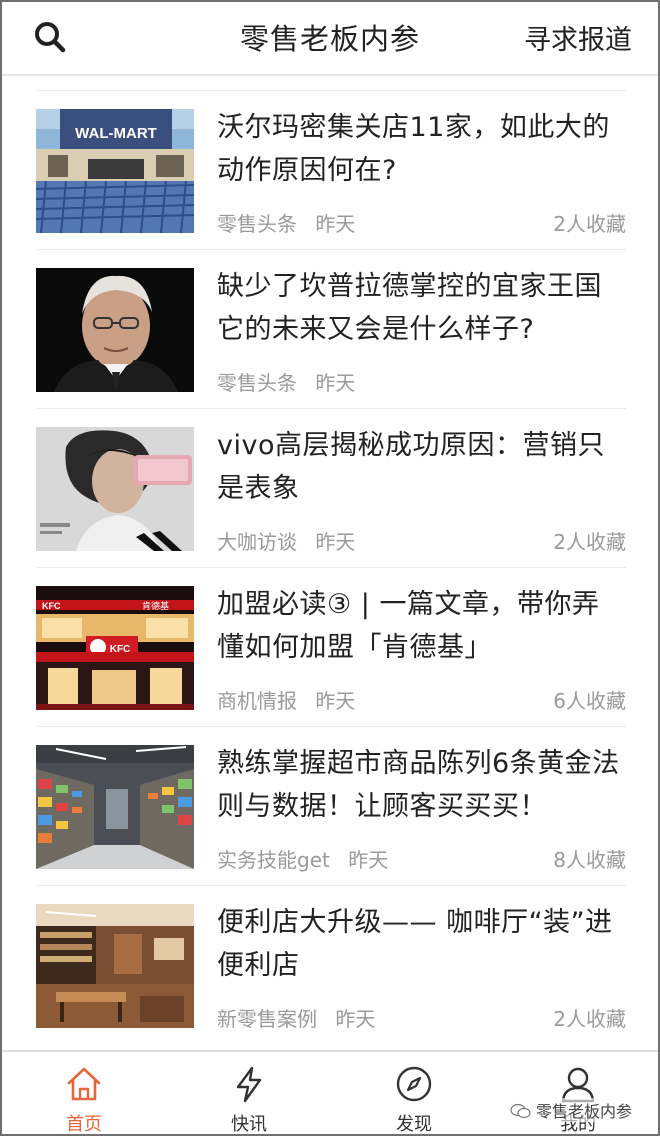 The width and height of the screenshot is (660, 1136). What do you see at coordinates (115, 171) in the screenshot?
I see `walmart-store-photo: WAL-MART` at bounding box center [115, 171].